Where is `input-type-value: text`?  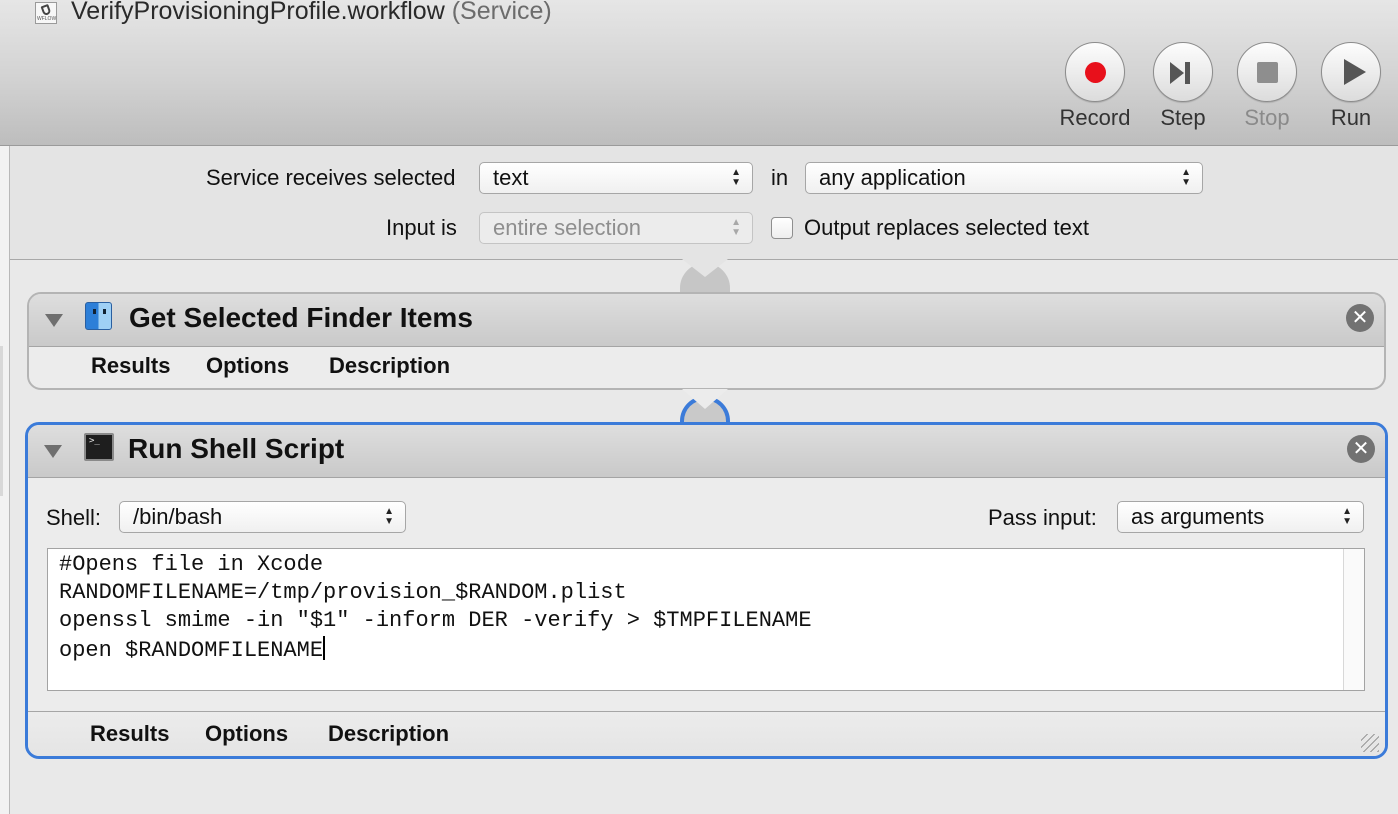 input-type-value: text is located at coordinates (511, 177).